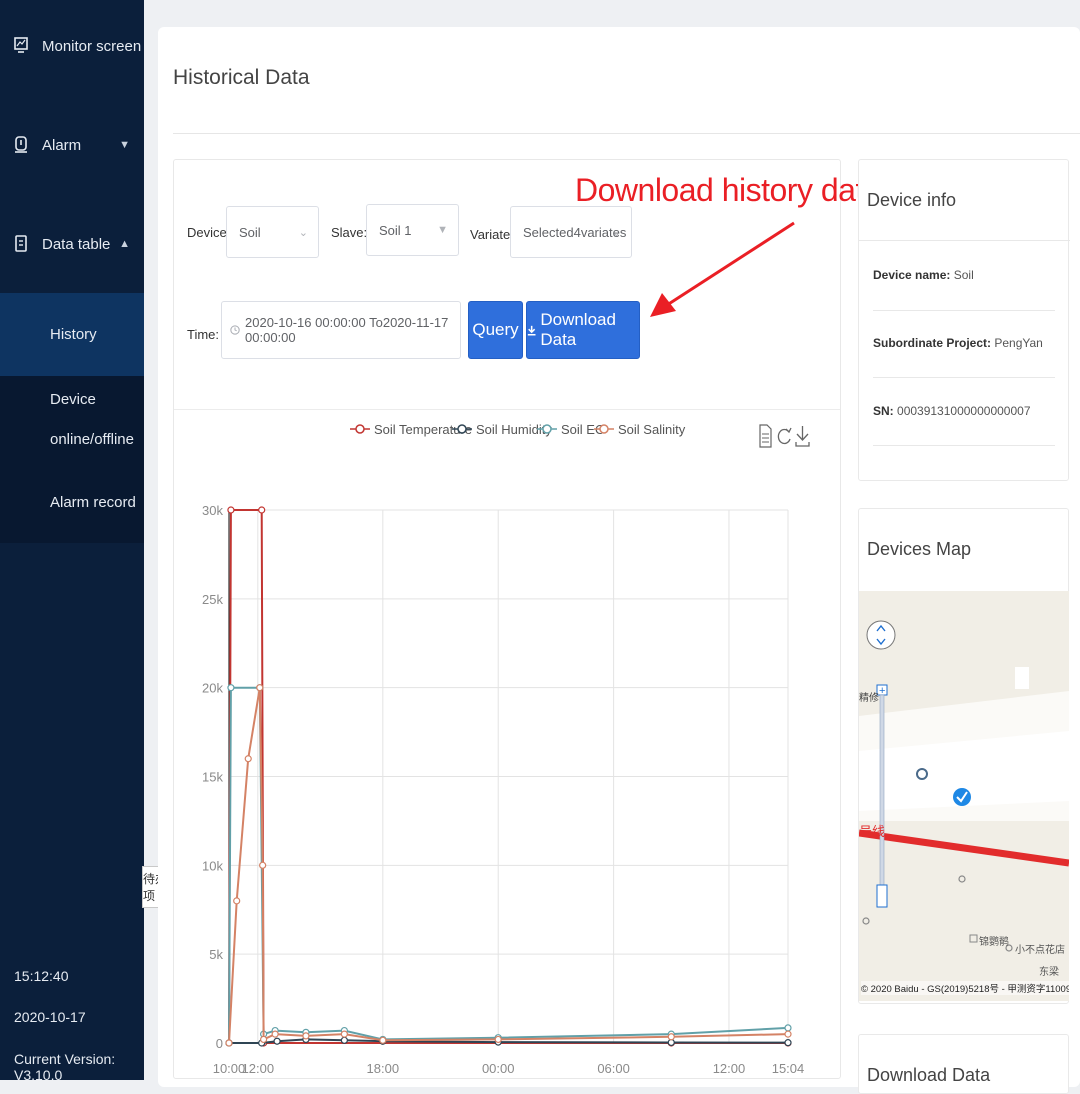 The image size is (1080, 1094). I want to click on nav-label: Alarm, so click(62, 145).